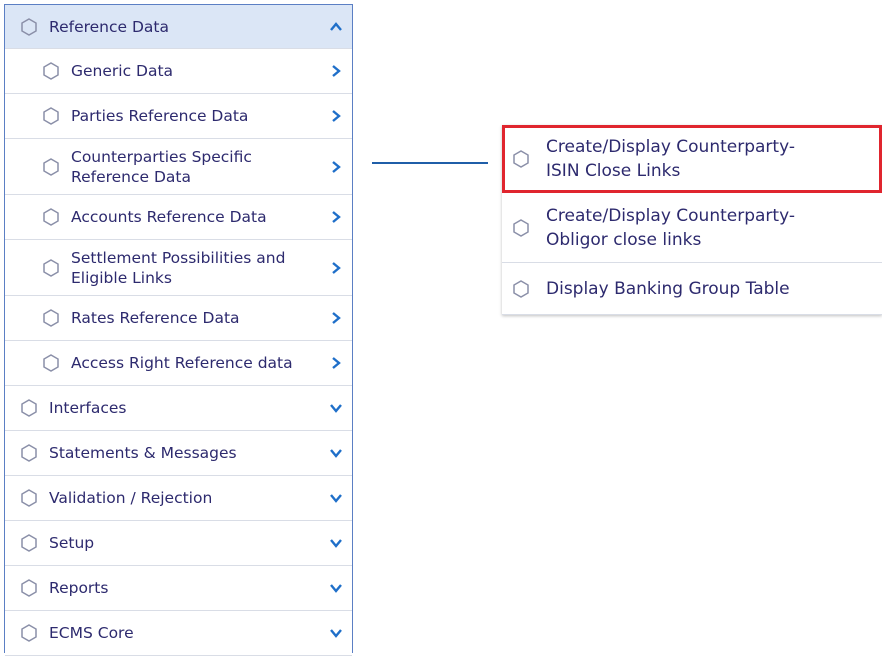 This screenshot has width=882, height=656. I want to click on nav-item-ecms-core: ECMS Core, so click(178, 633).